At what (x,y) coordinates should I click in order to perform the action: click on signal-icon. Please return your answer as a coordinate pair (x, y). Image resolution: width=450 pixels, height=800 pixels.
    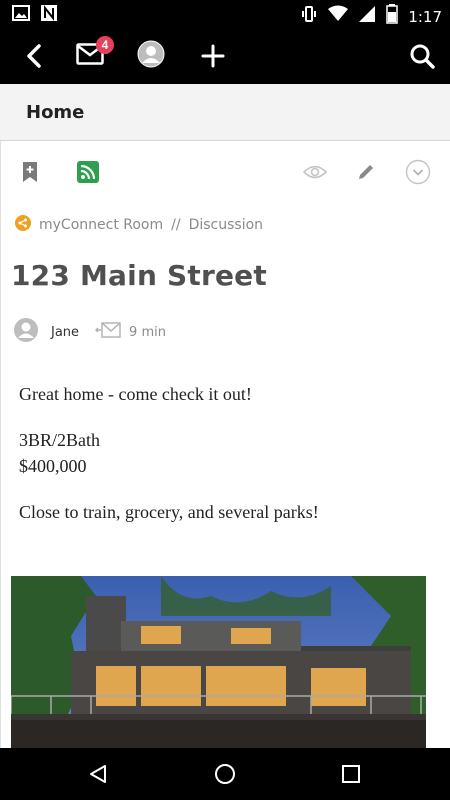
    Looking at the image, I should click on (367, 16).